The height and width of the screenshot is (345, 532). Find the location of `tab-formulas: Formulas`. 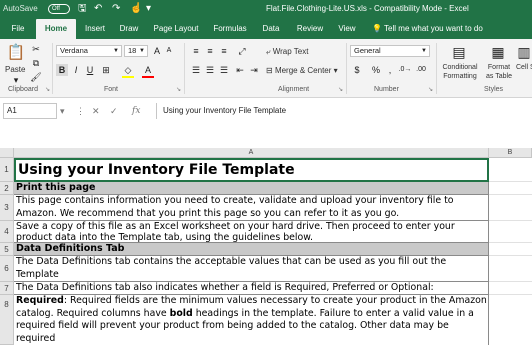

tab-formulas: Formulas is located at coordinates (230, 29).